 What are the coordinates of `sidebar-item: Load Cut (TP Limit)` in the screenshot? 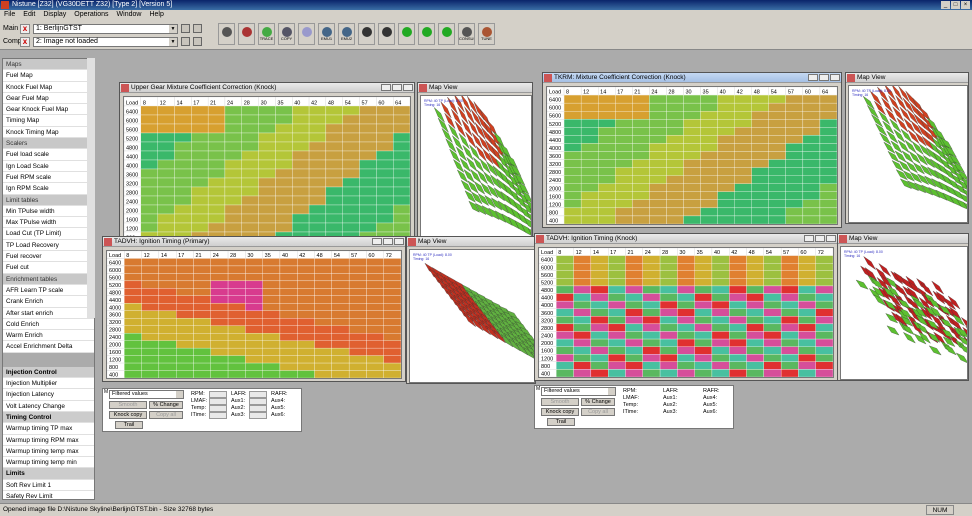 It's located at (48, 234).